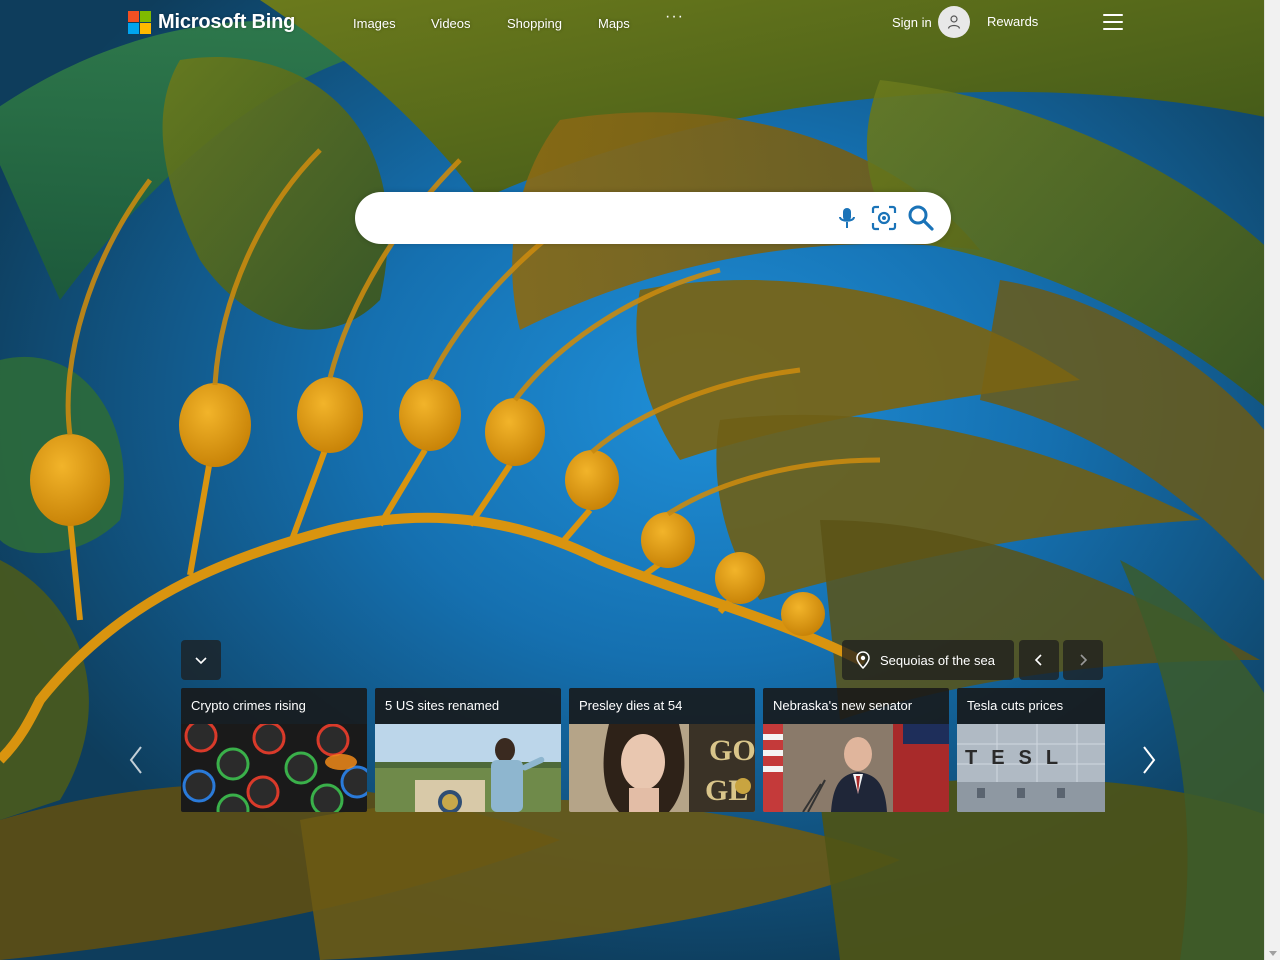  What do you see at coordinates (374, 23) in the screenshot?
I see `nav-images-link: Images` at bounding box center [374, 23].